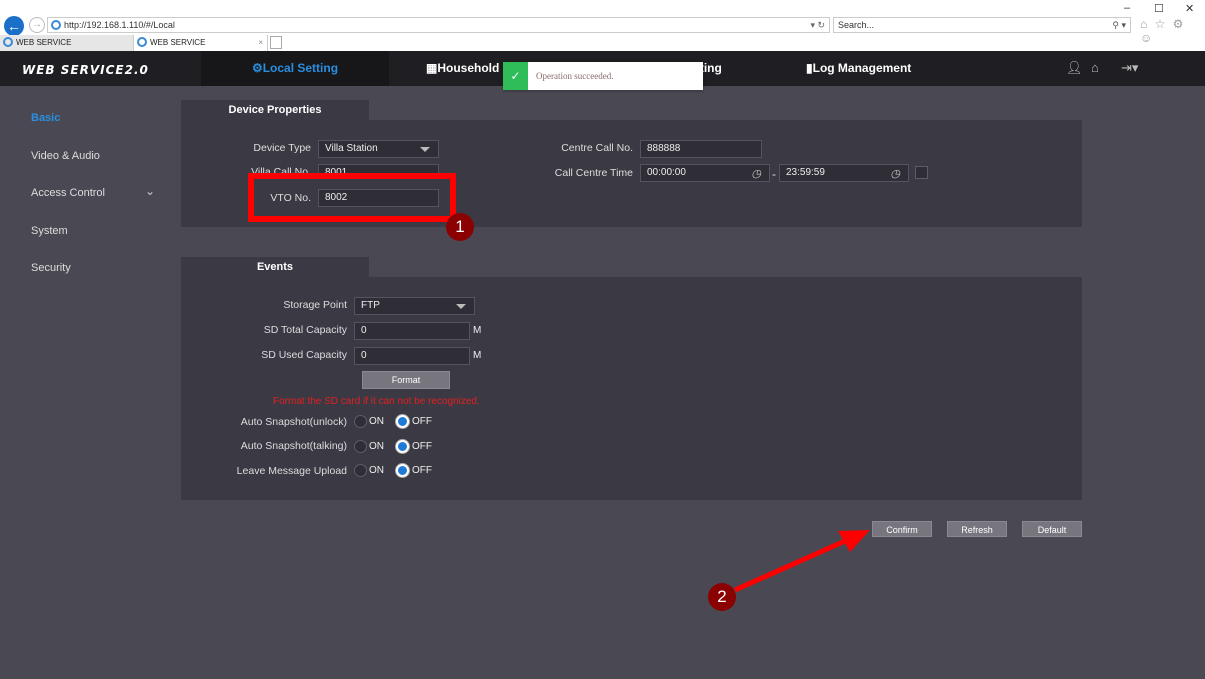  Describe the element at coordinates (722, 597) in the screenshot. I see `annotation-step-2: 2` at that location.